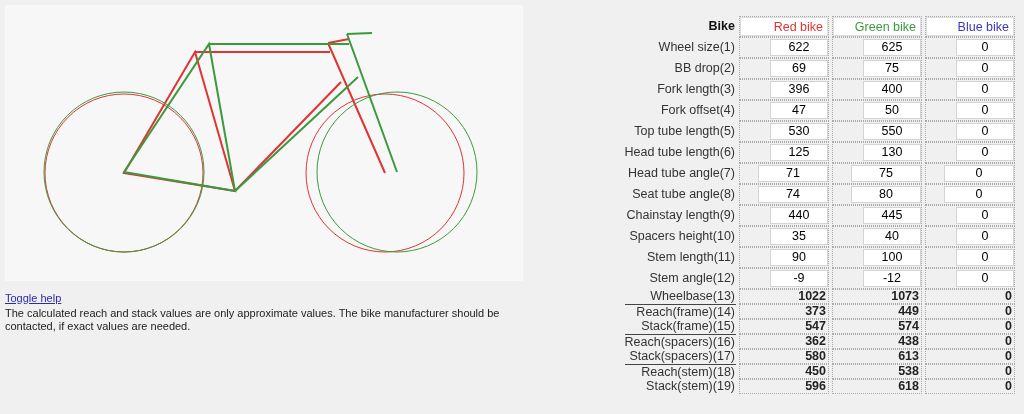 The image size is (1024, 414). I want to click on parameter-label: Stack(frame)(15), so click(688, 326).